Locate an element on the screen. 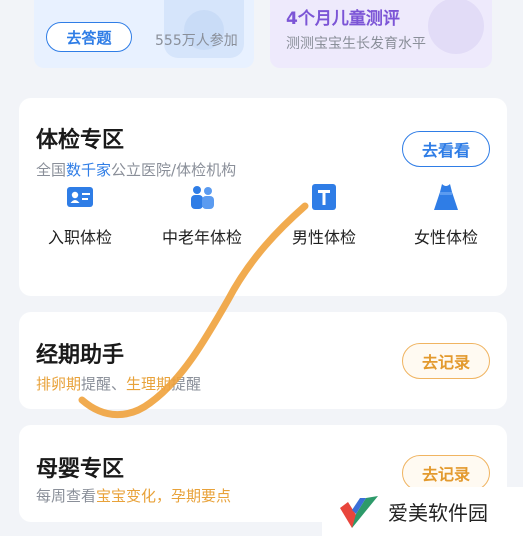 Image resolution: width=523 pixels, height=536 pixels. maternal-sub-prefix: 每周查看 is located at coordinates (66, 496).